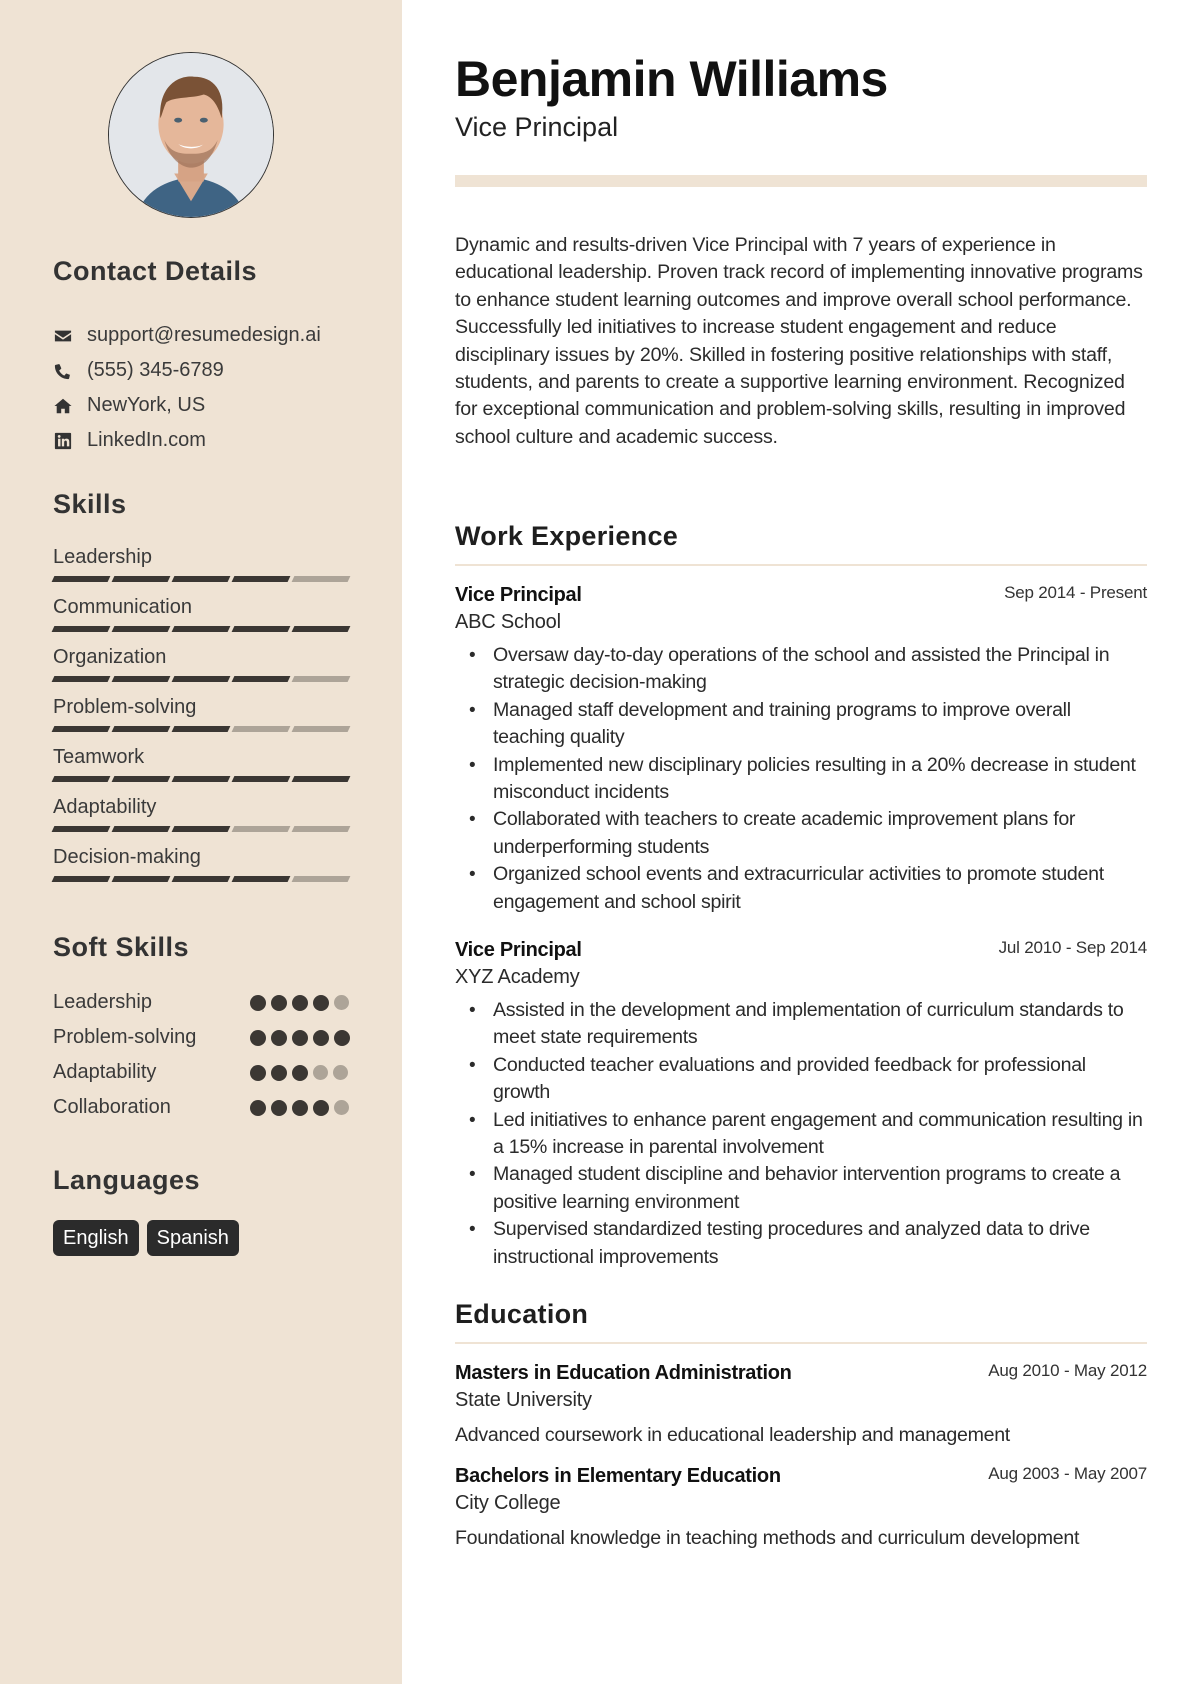 The width and height of the screenshot is (1200, 1684). I want to click on contact-email-text: support@resumedesign.ai, so click(204, 335).